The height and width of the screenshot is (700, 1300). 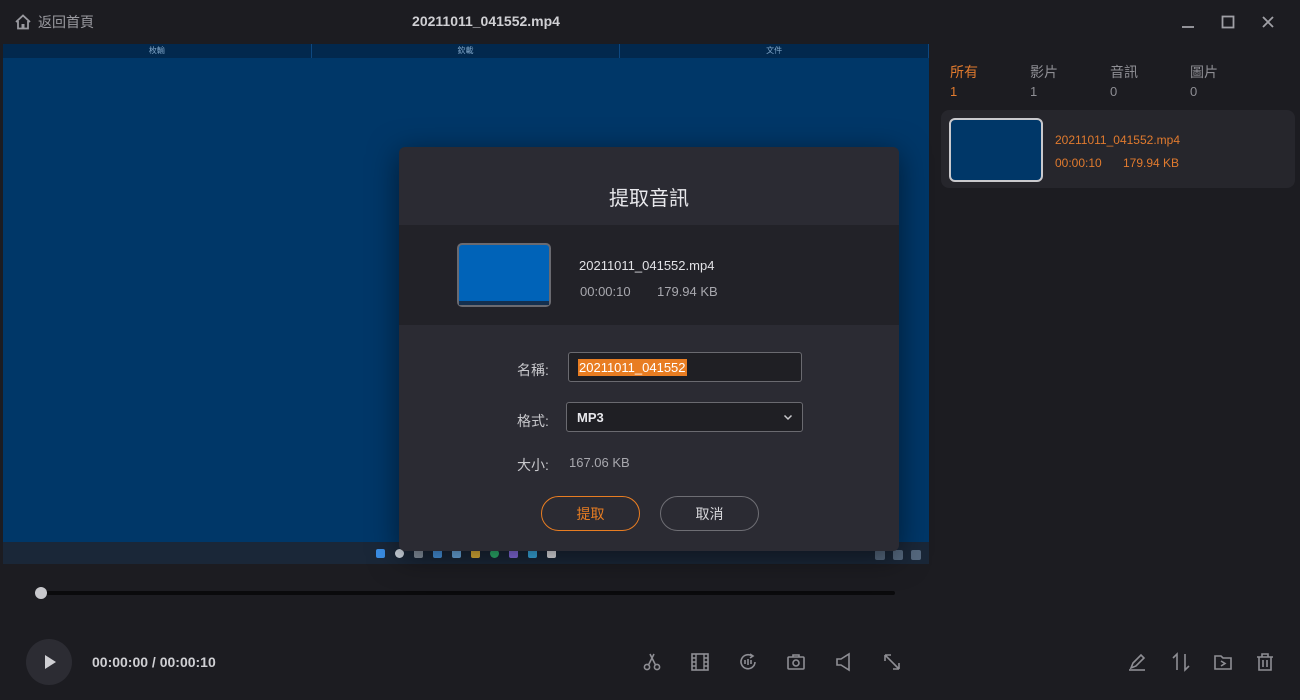 I want to click on film-strip-icon, so click(x=700, y=662).